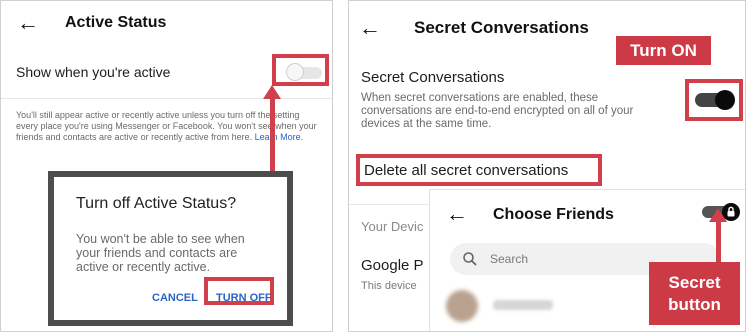 This screenshot has width=746, height=332. I want to click on active-status-header: ← Active Status, so click(91, 23).